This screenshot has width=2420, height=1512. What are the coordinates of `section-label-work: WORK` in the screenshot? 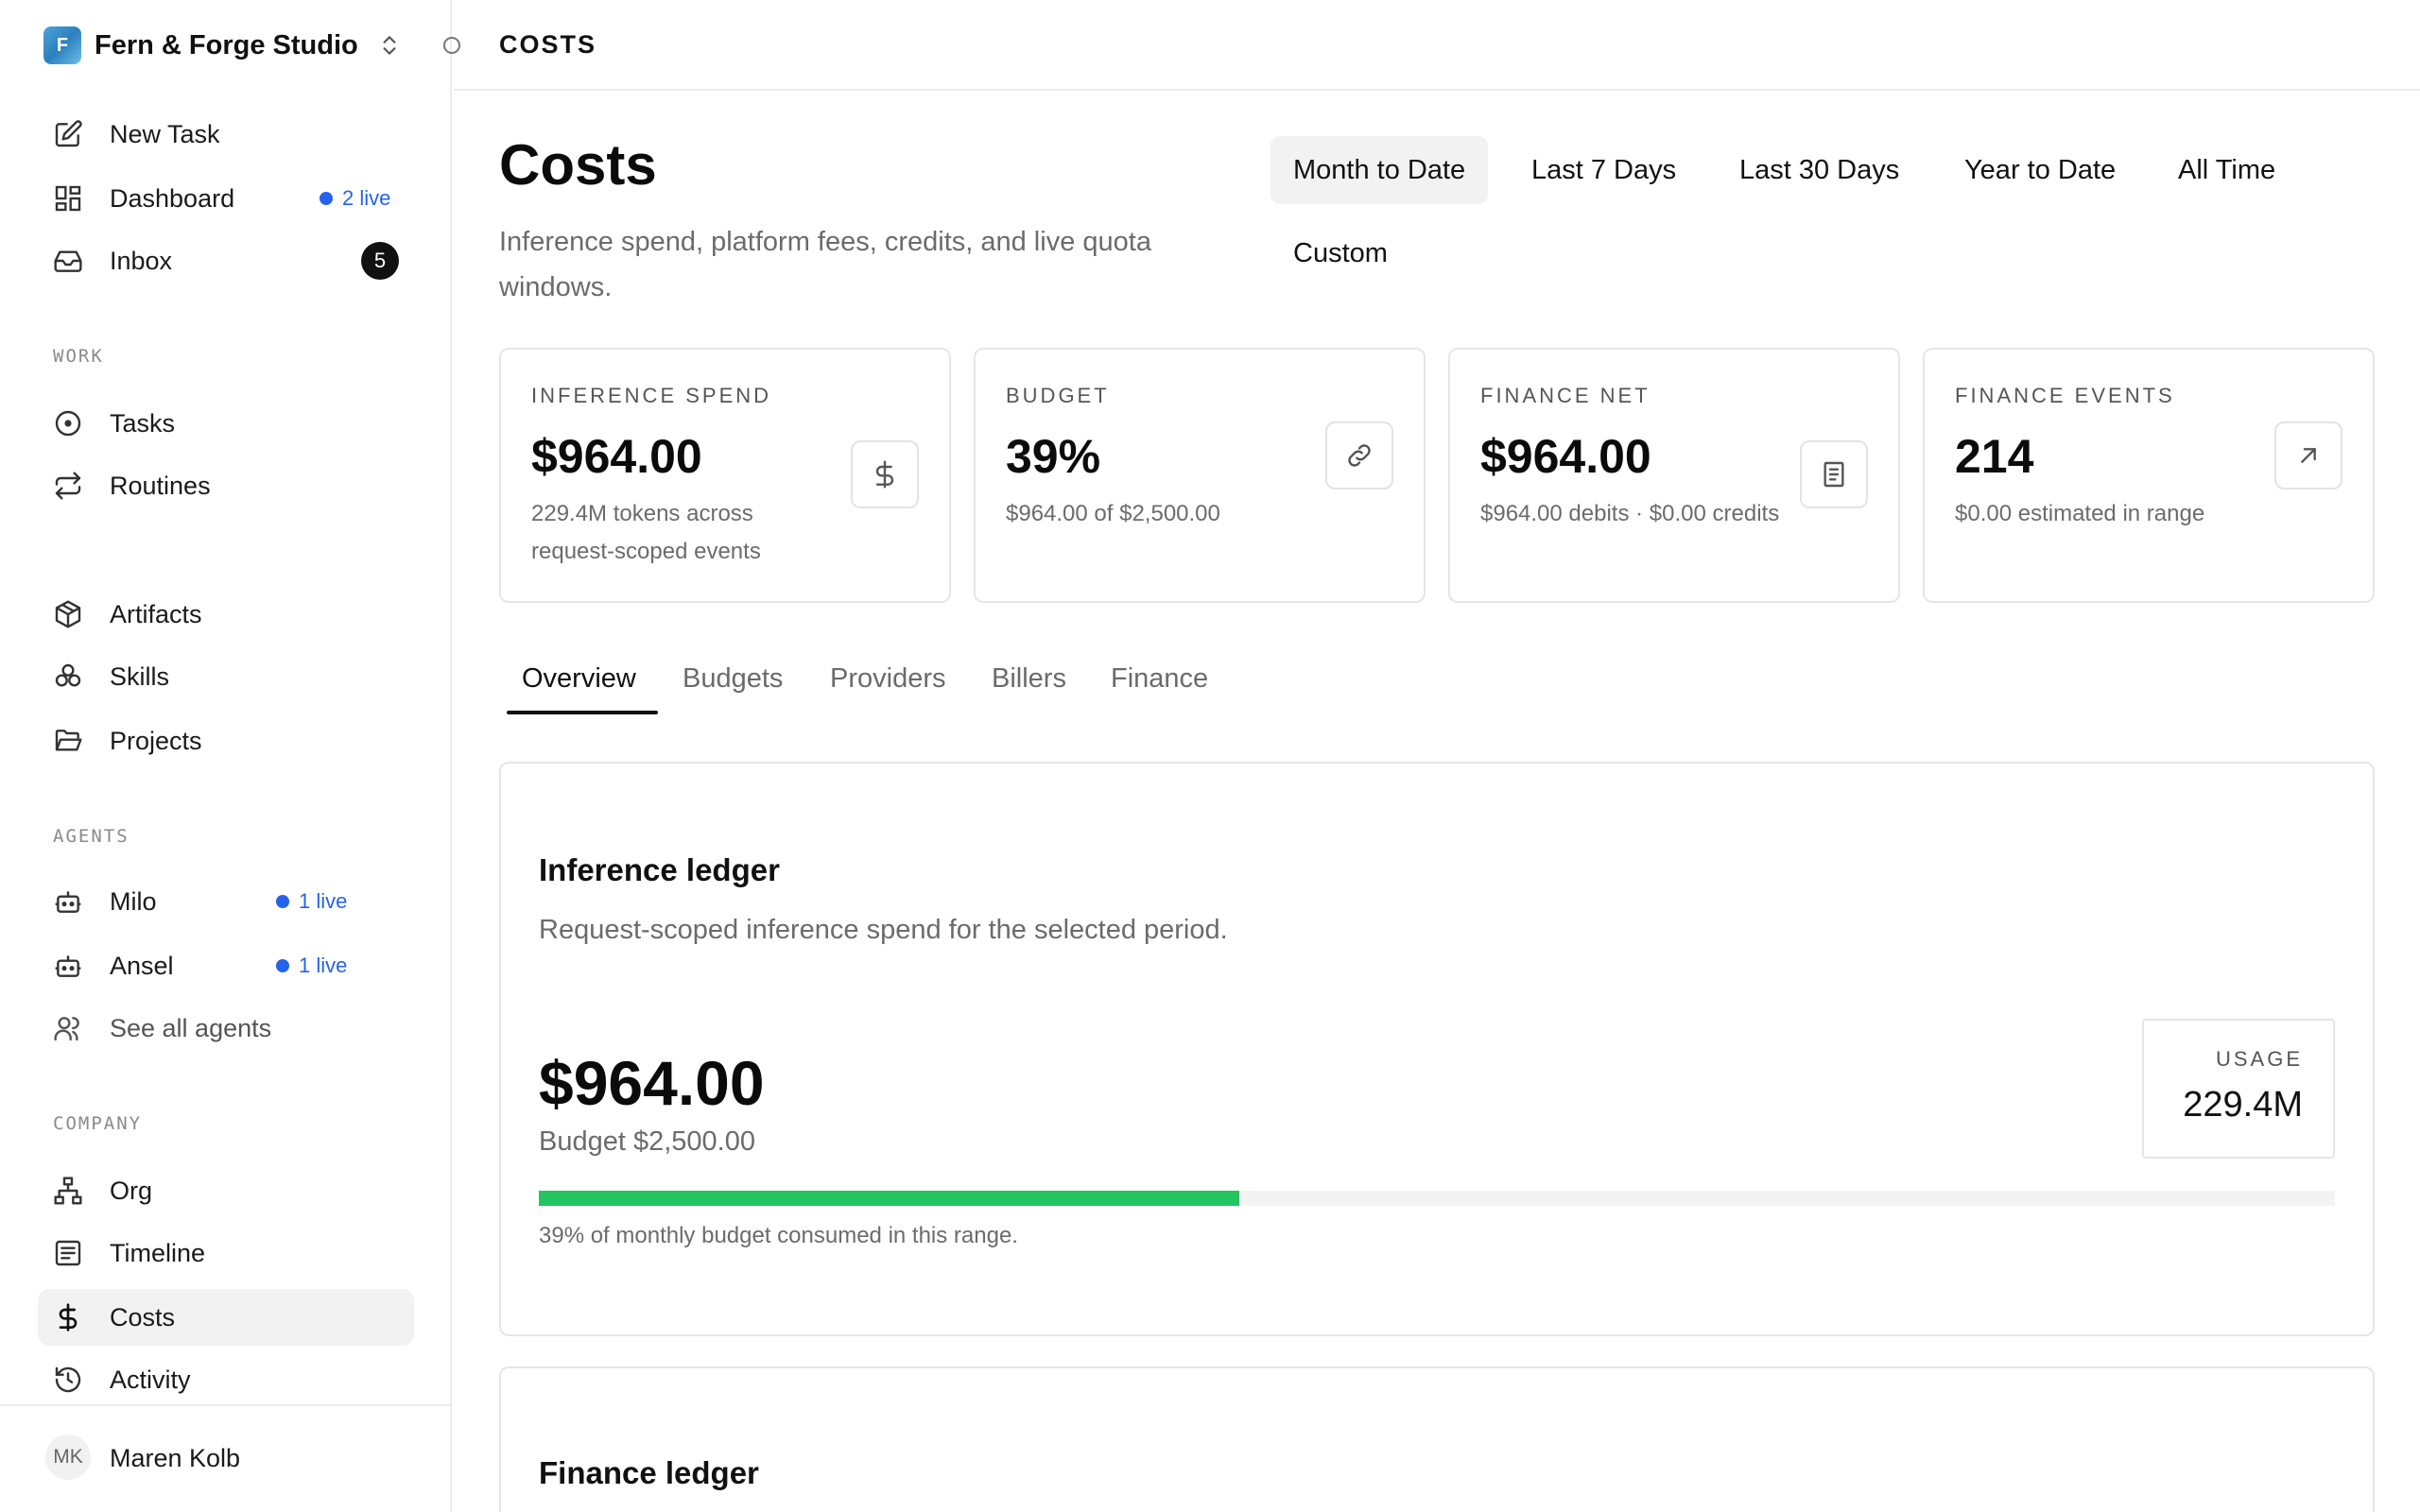 It's located at (79, 356).